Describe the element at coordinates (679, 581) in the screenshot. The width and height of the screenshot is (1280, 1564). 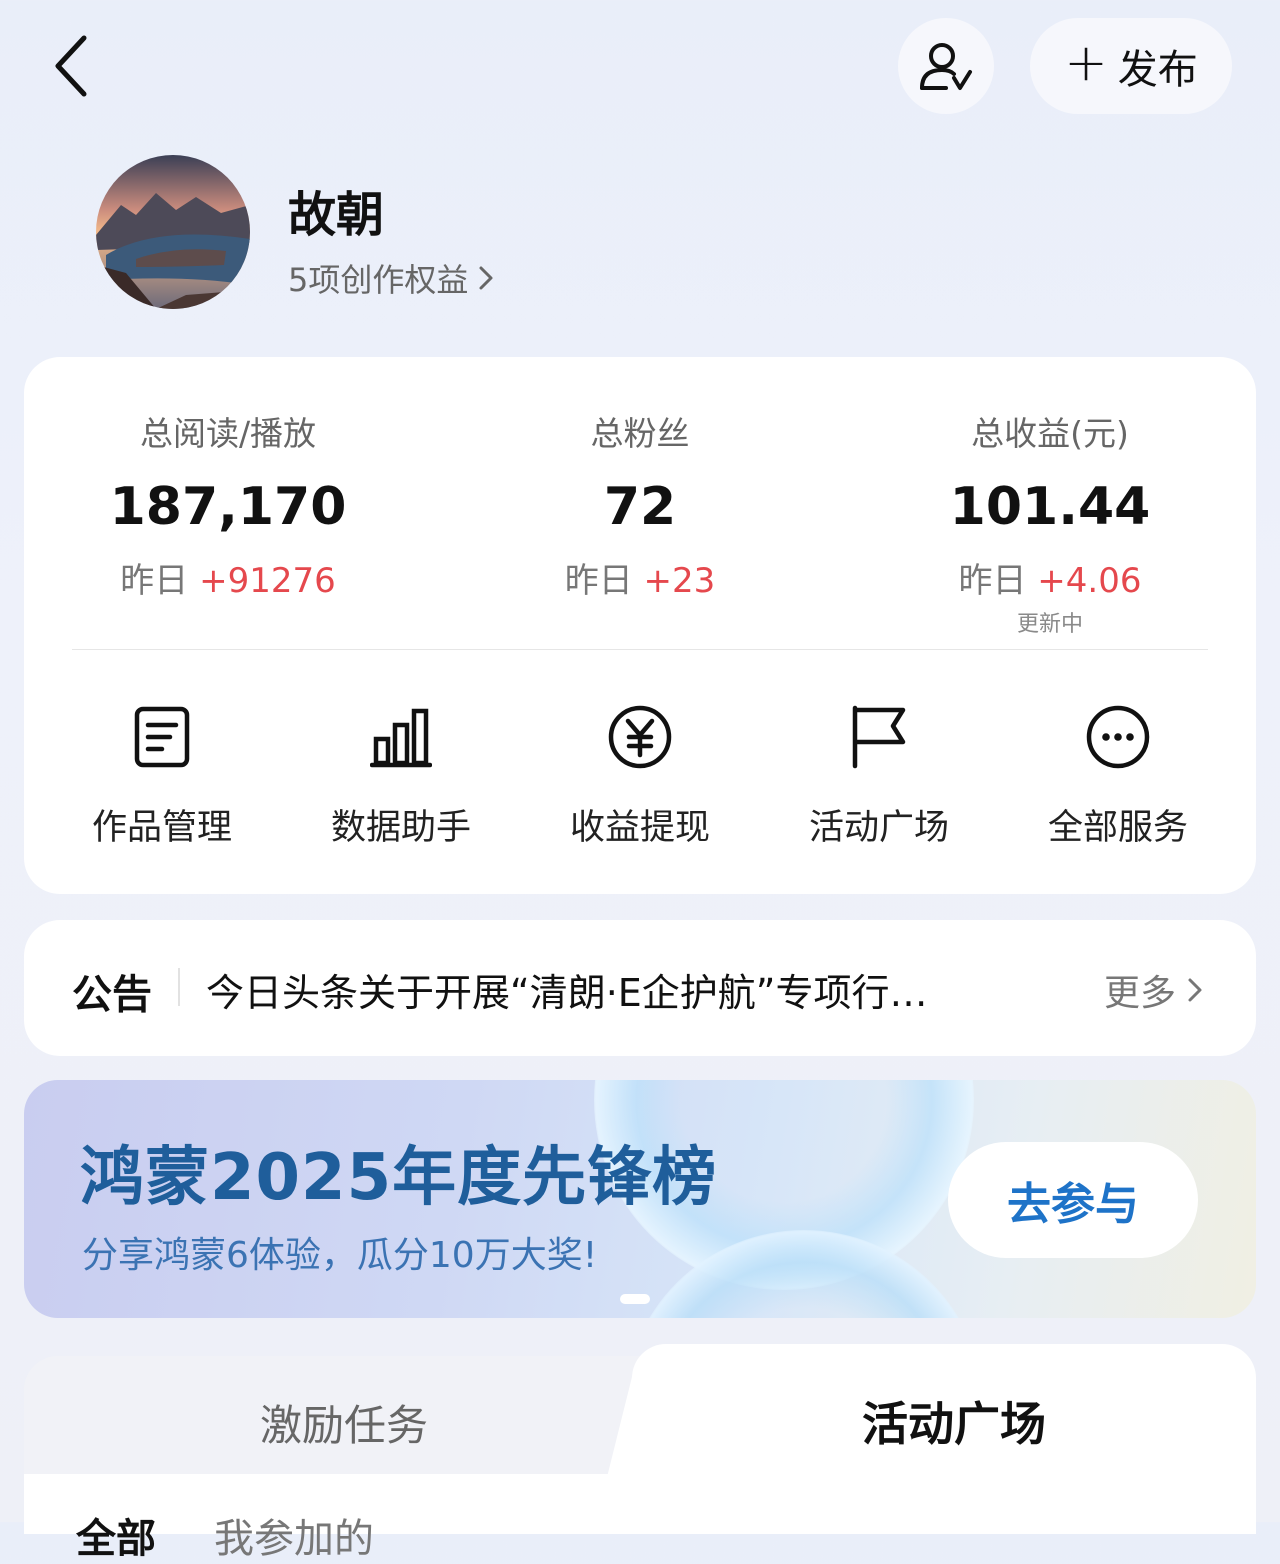
I see `delta-value: +23` at that location.